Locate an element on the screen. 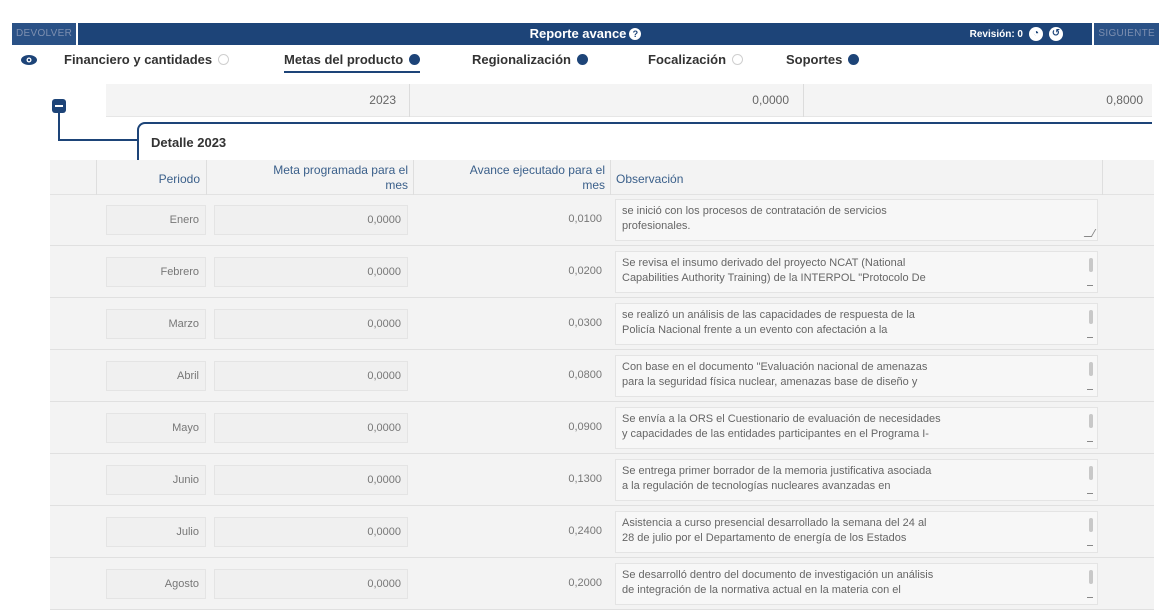  periodo-cell: Marzo is located at coordinates (156, 324).